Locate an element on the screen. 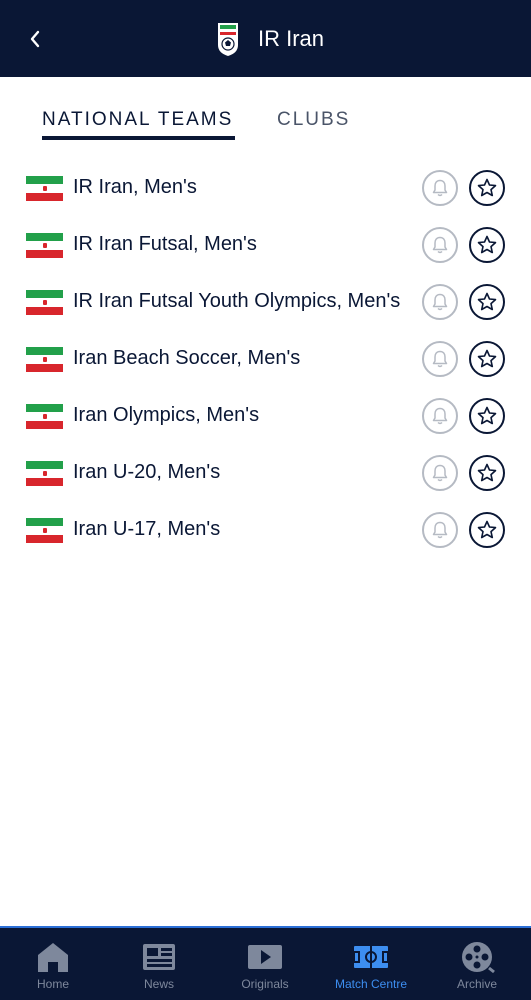 The width and height of the screenshot is (531, 1000). active-tab-indicator is located at coordinates (138, 138).